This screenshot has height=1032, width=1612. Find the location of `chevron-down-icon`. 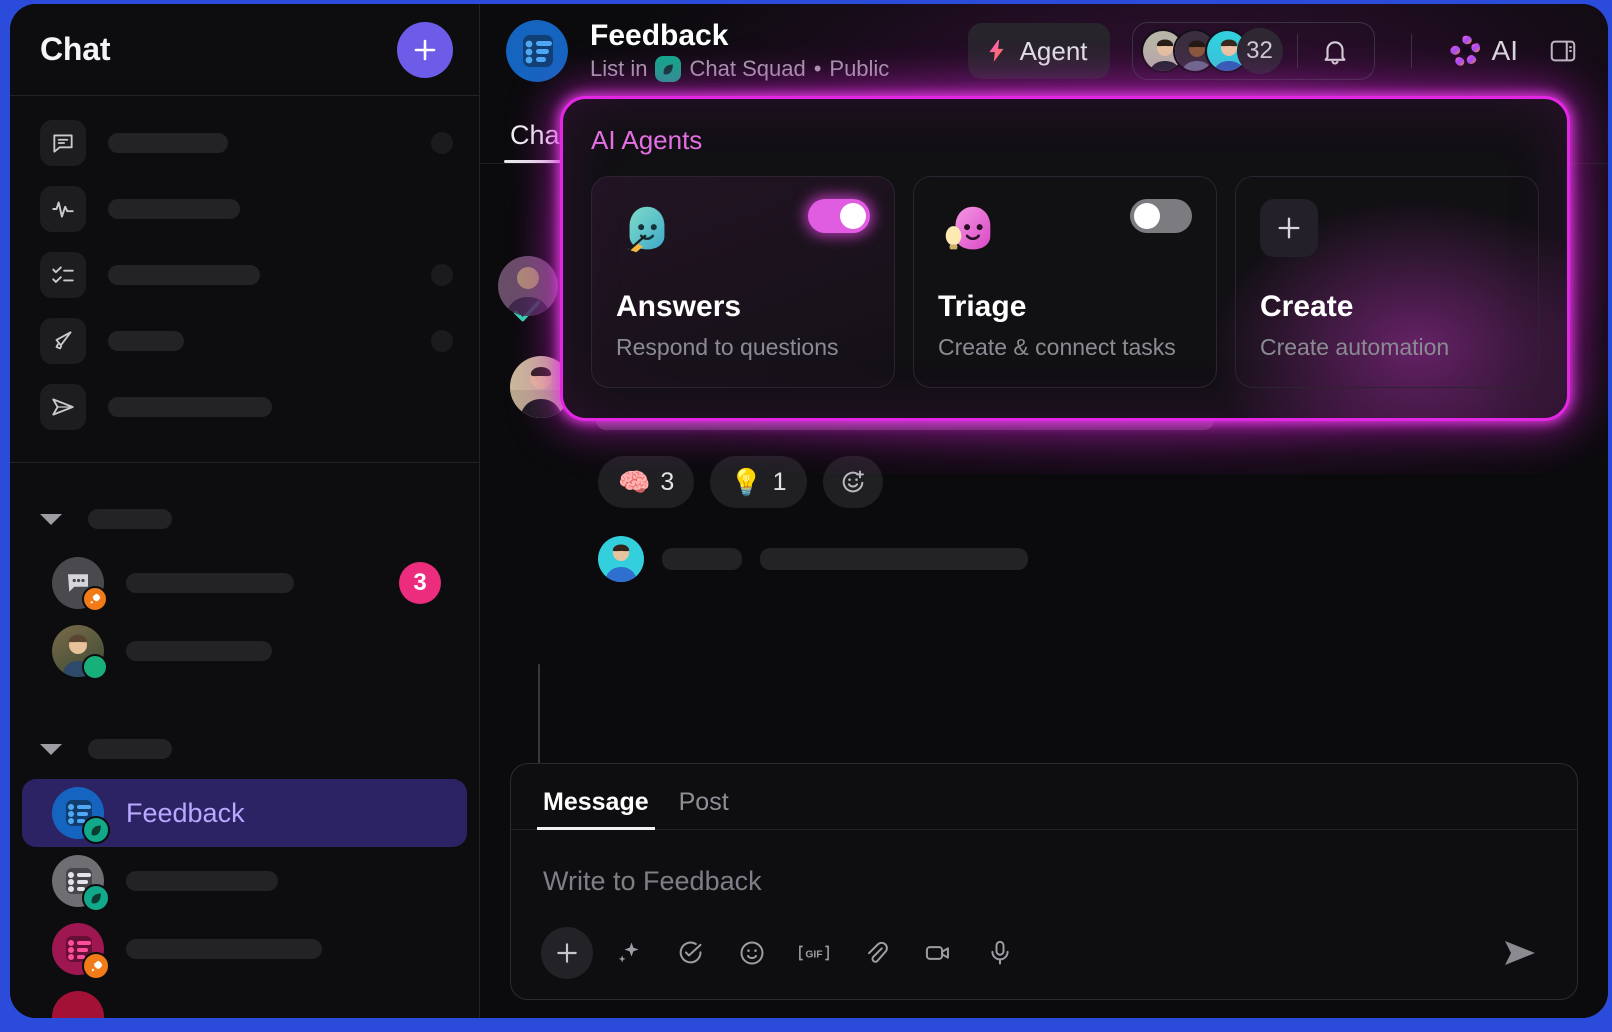

chevron-down-icon is located at coordinates (51, 519).